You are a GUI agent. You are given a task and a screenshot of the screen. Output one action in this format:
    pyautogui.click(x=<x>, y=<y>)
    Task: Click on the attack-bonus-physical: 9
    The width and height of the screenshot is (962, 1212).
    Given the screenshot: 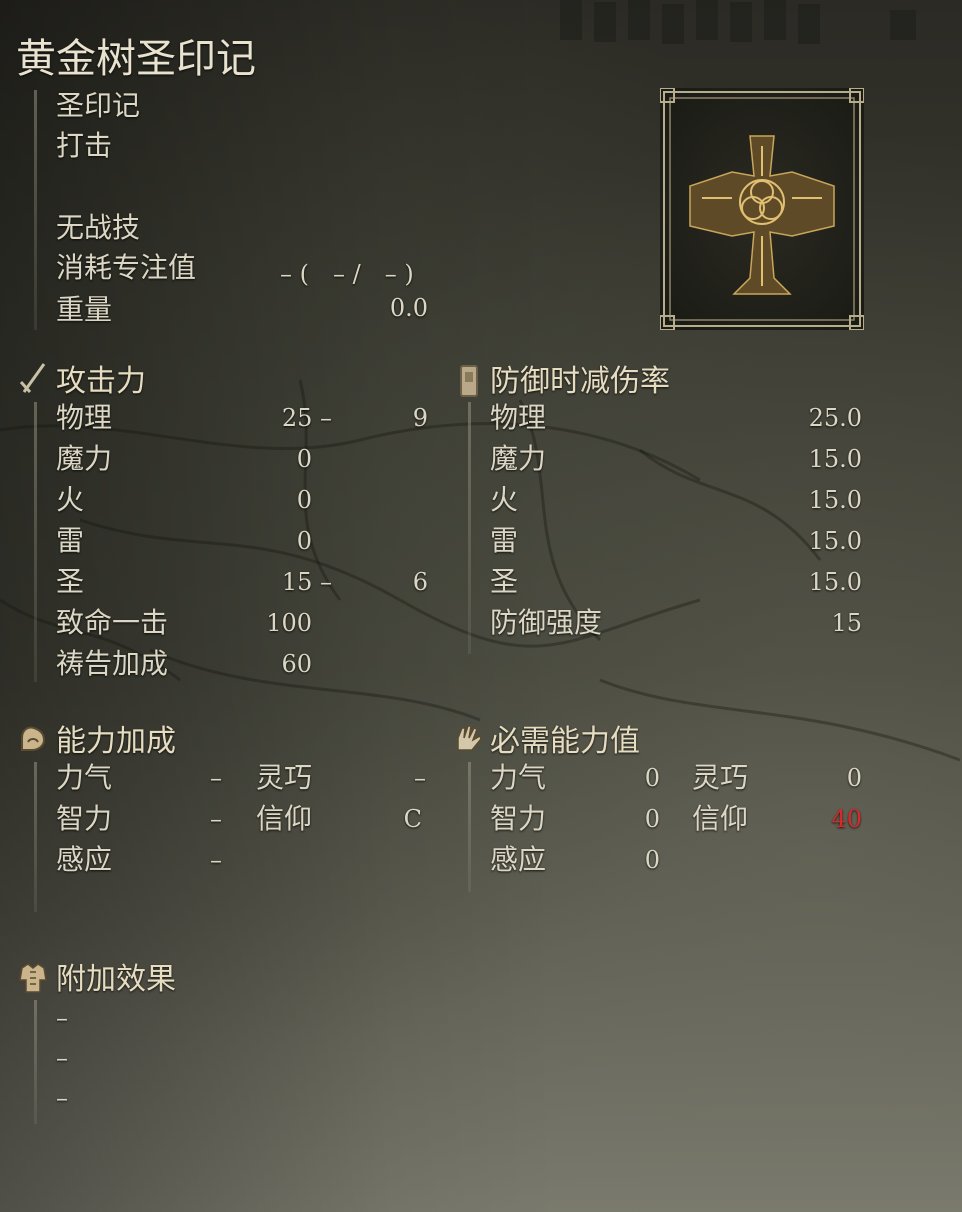 What is the action you would take?
    pyautogui.click(x=420, y=418)
    